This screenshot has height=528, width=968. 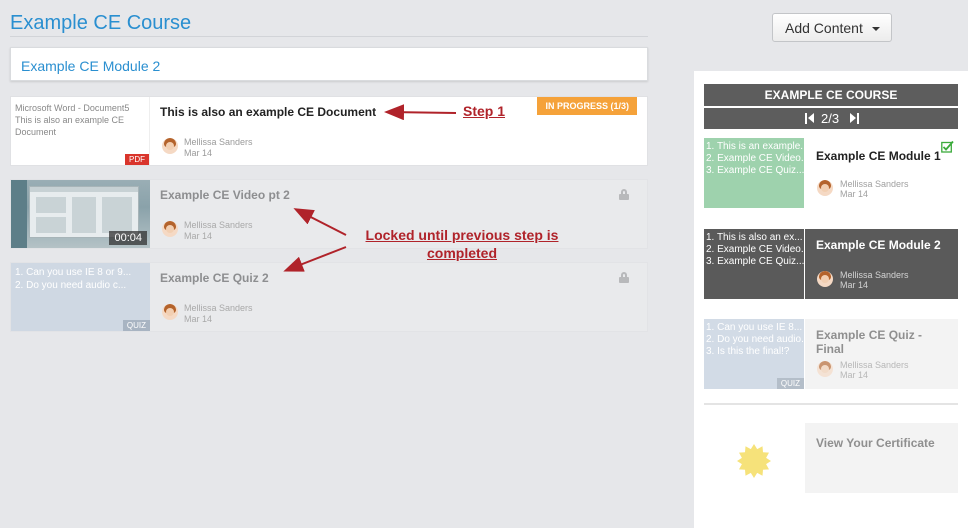 I want to click on certificate-thumbnail, so click(x=754, y=458).